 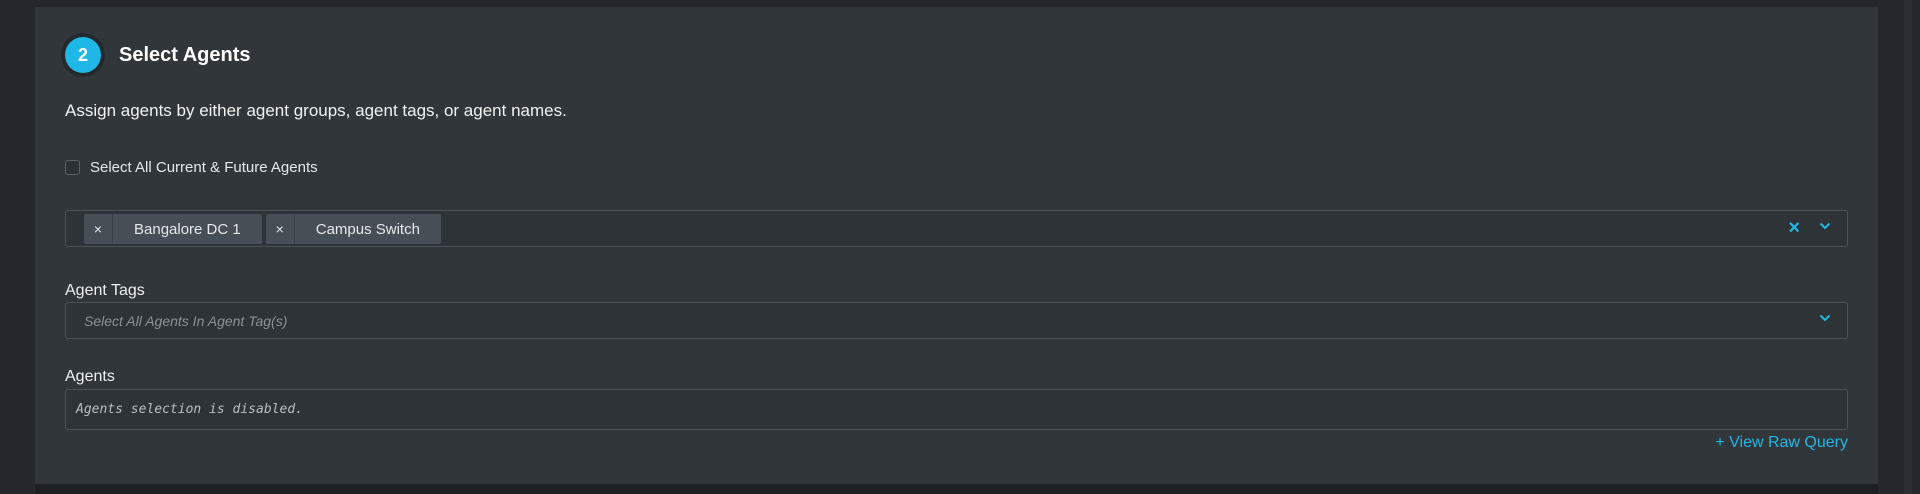 I want to click on select-all-agents-checkbox, so click(x=72, y=167).